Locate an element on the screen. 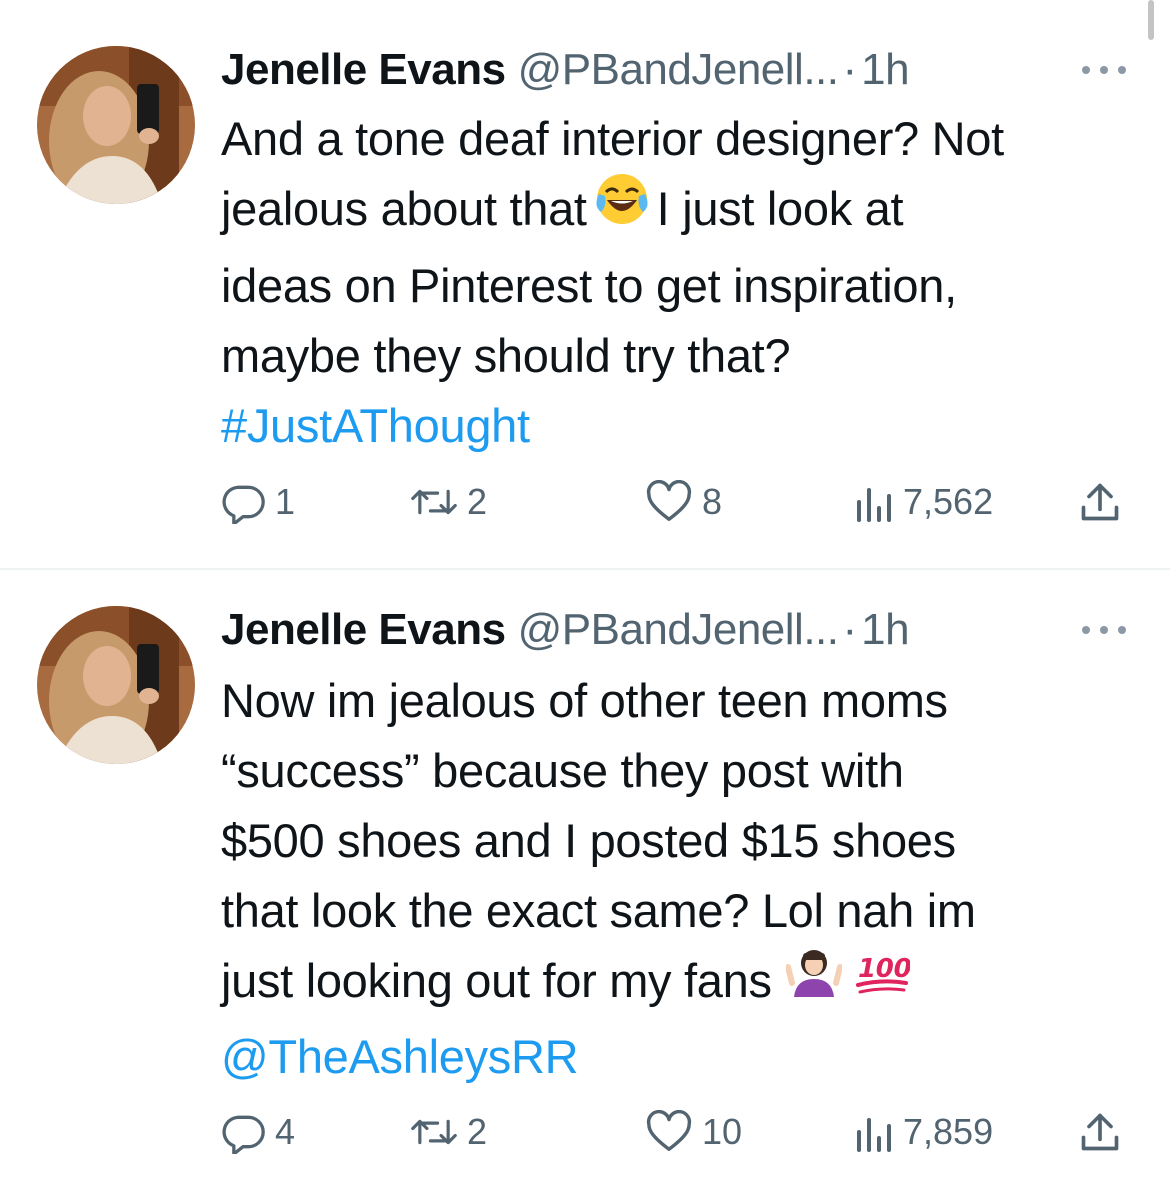  text-segment: jealous about that is located at coordinates (404, 208).